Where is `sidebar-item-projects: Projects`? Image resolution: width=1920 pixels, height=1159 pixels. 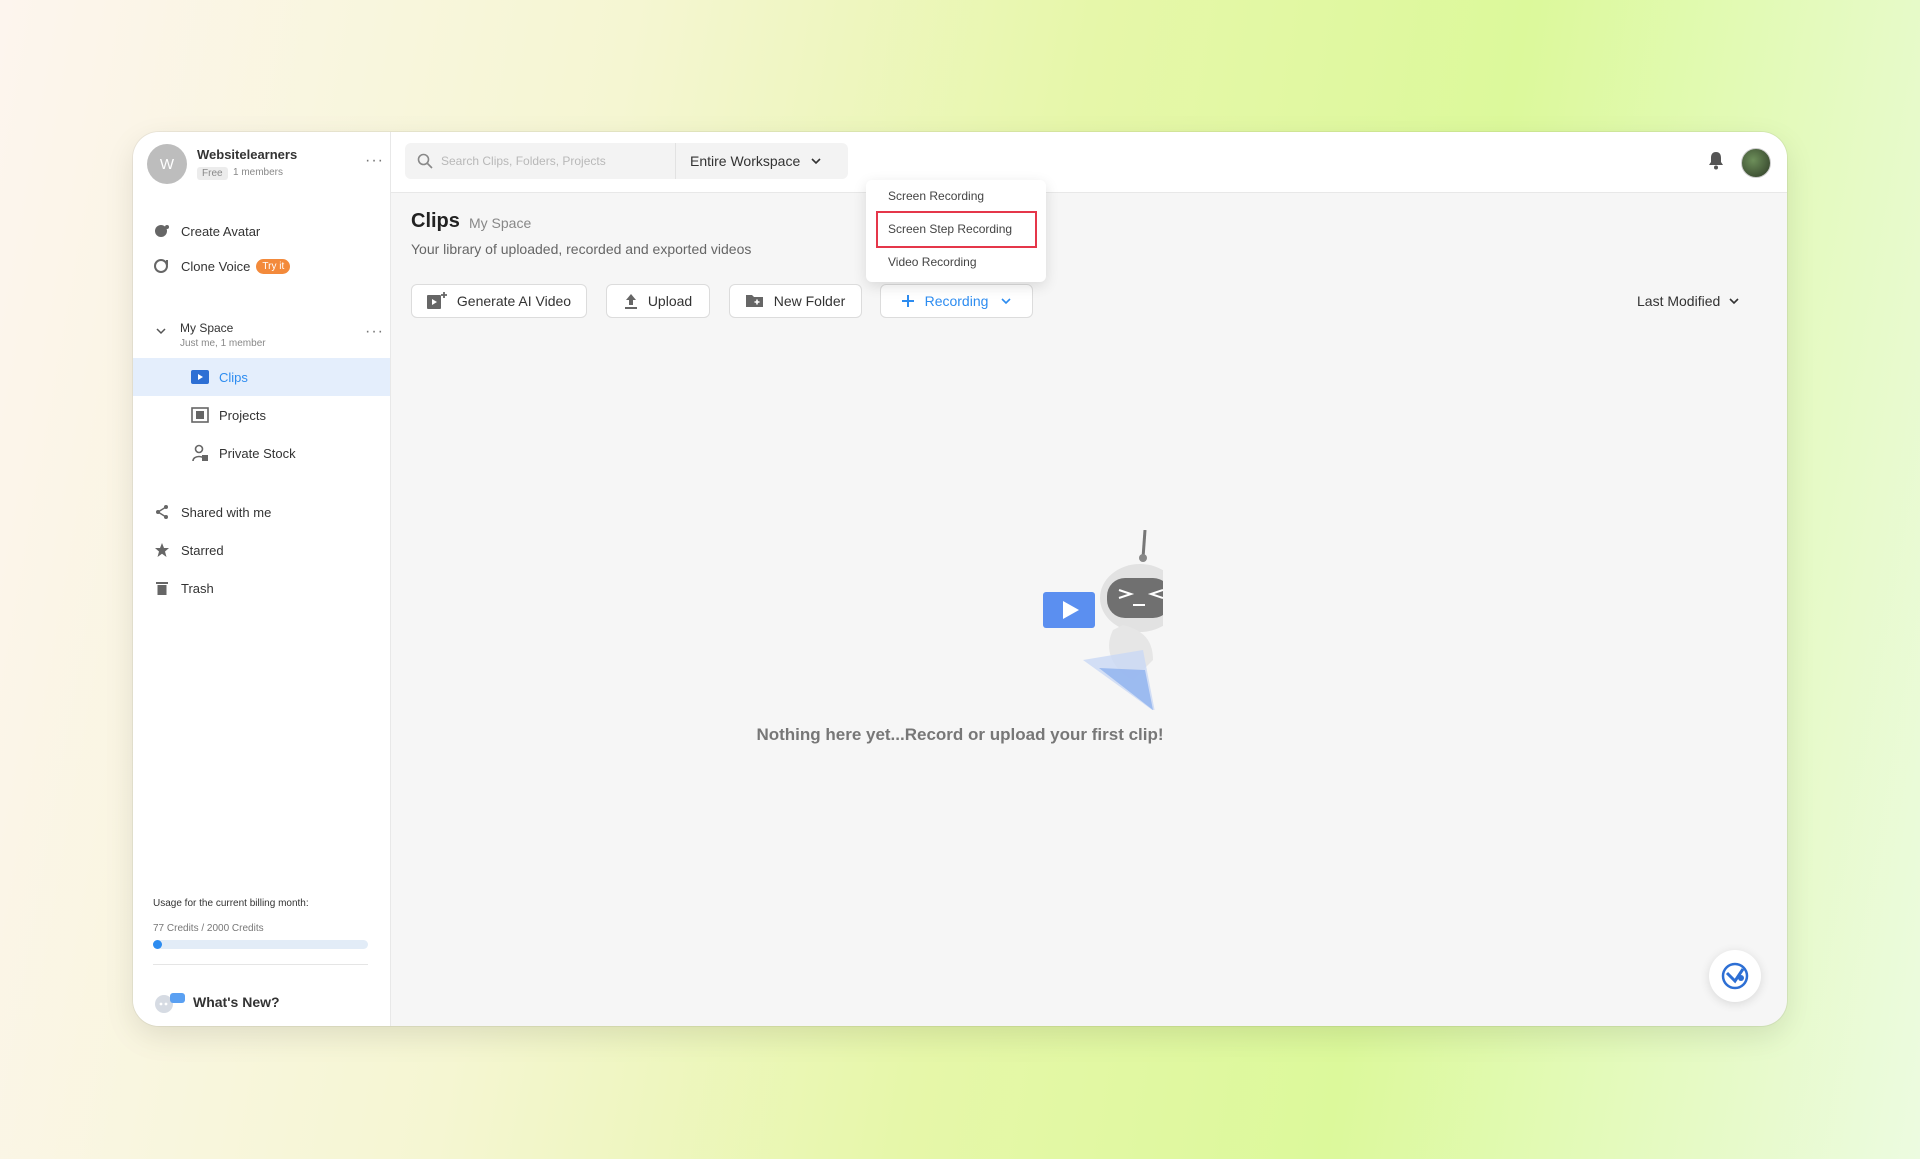 sidebar-item-projects: Projects is located at coordinates (228, 415).